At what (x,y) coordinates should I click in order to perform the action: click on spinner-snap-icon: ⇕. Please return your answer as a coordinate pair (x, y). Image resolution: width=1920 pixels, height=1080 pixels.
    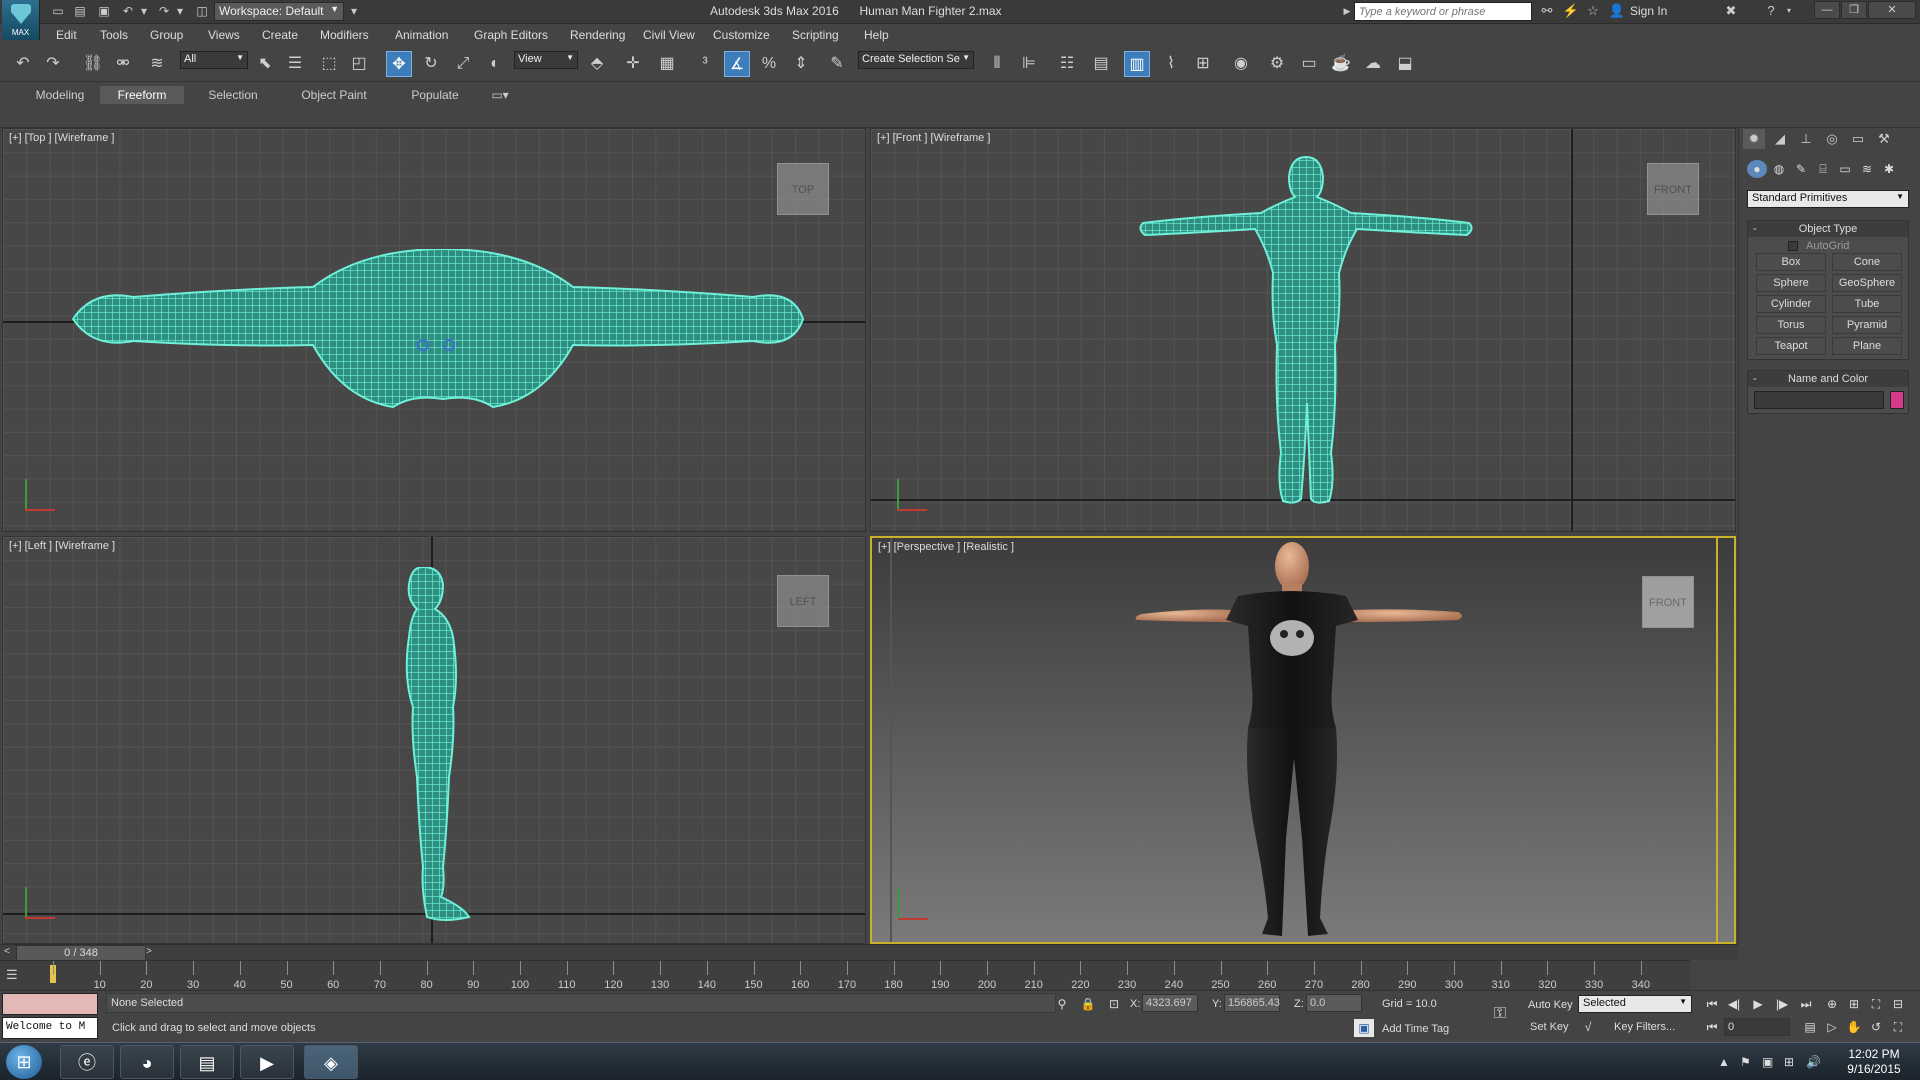
    Looking at the image, I should click on (801, 64).